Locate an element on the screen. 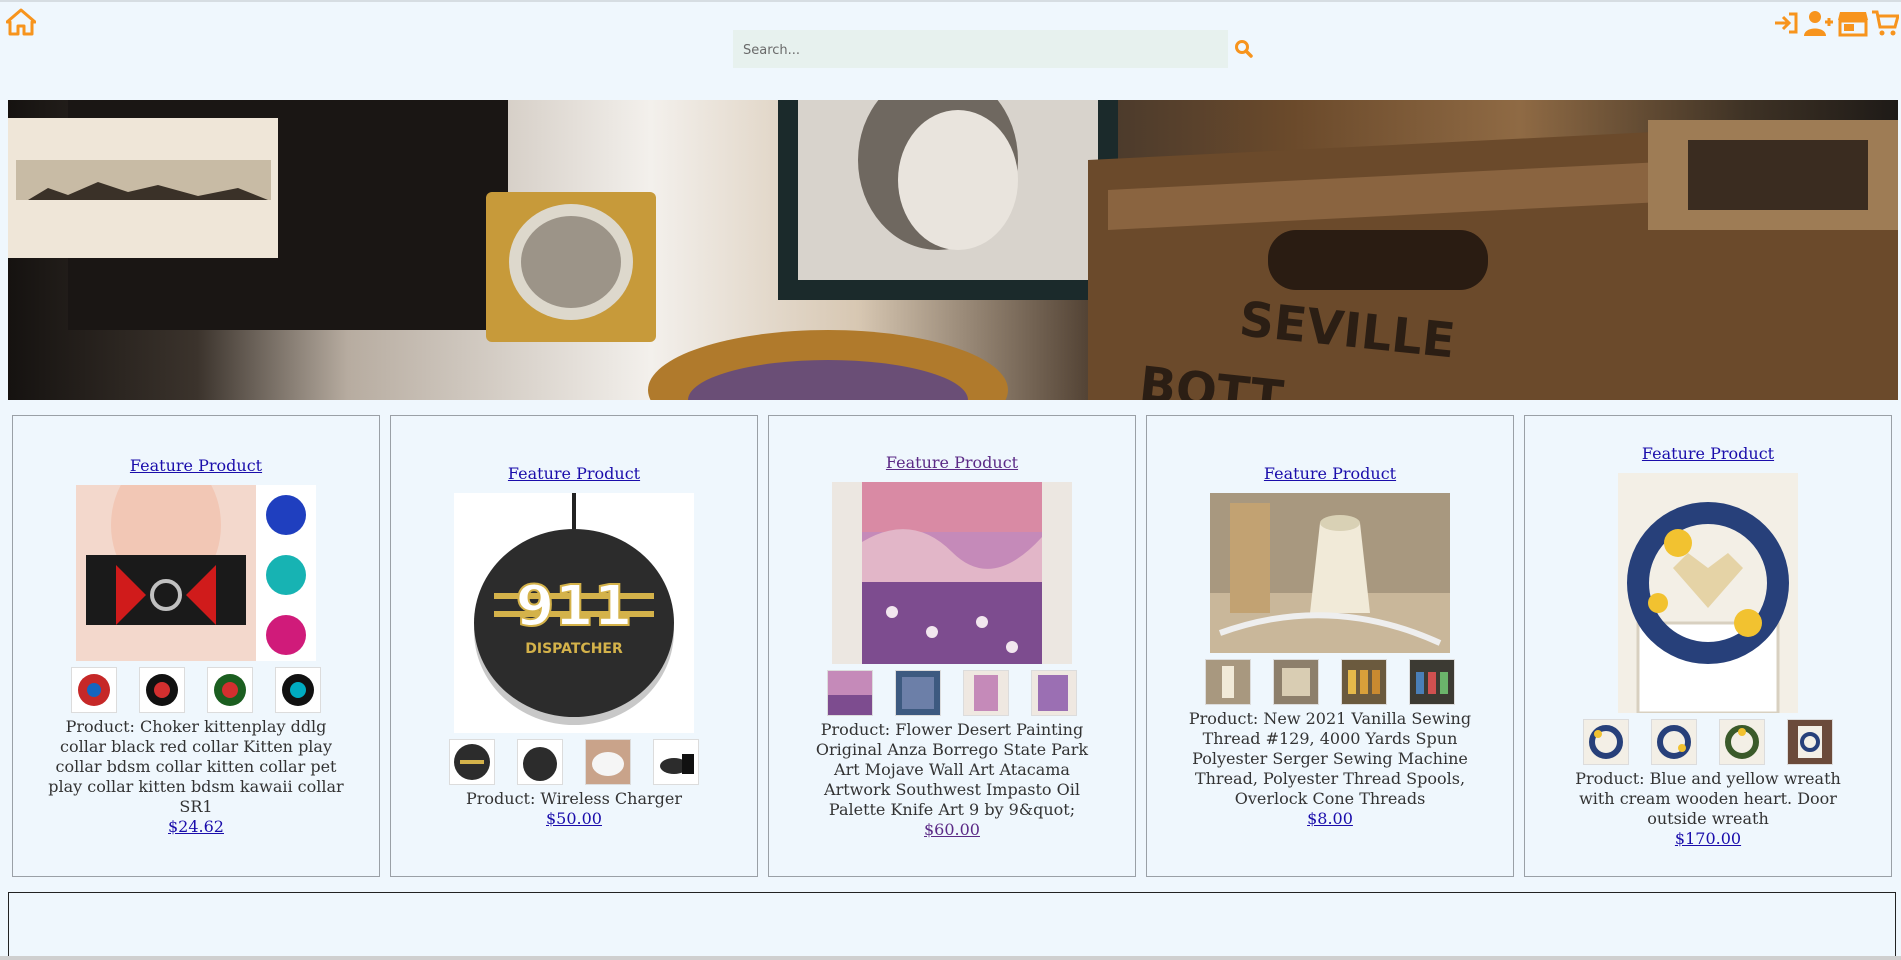 The width and height of the screenshot is (1901, 960). search-icon is located at coordinates (1244, 49).